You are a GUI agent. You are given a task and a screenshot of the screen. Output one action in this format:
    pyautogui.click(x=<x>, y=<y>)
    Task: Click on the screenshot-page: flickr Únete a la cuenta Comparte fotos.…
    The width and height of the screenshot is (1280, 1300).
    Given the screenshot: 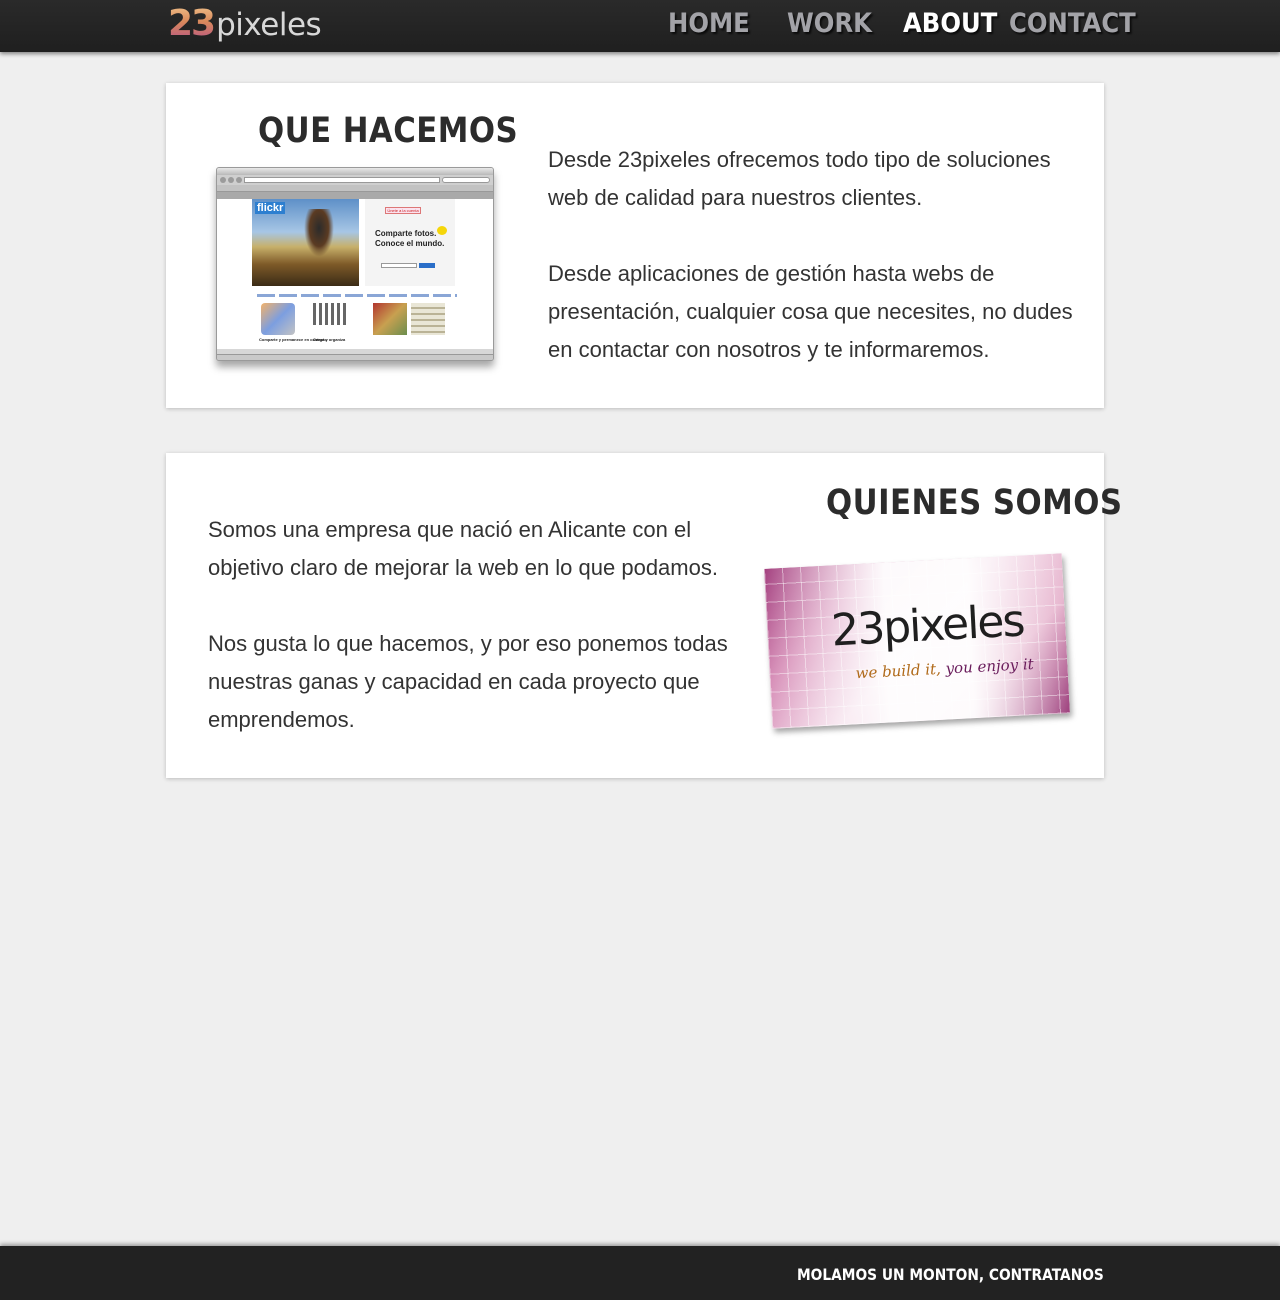 What is the action you would take?
    pyautogui.click(x=355, y=274)
    